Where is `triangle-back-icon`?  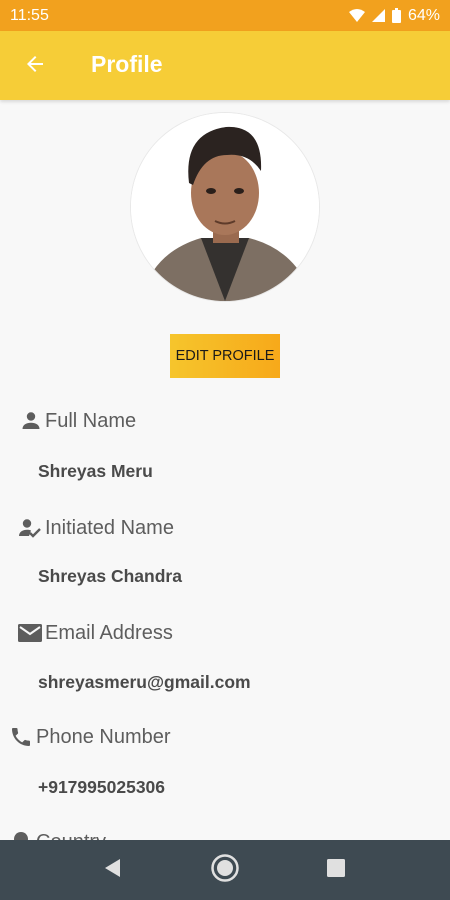 triangle-back-icon is located at coordinates (113, 870).